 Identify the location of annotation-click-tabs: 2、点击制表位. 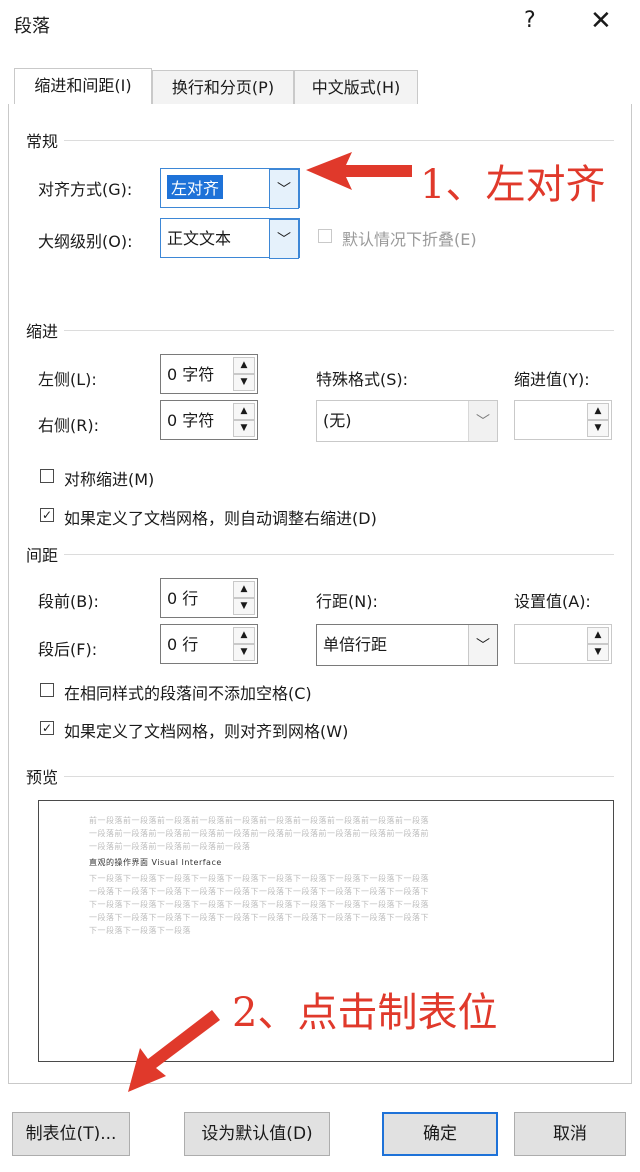
(365, 1013).